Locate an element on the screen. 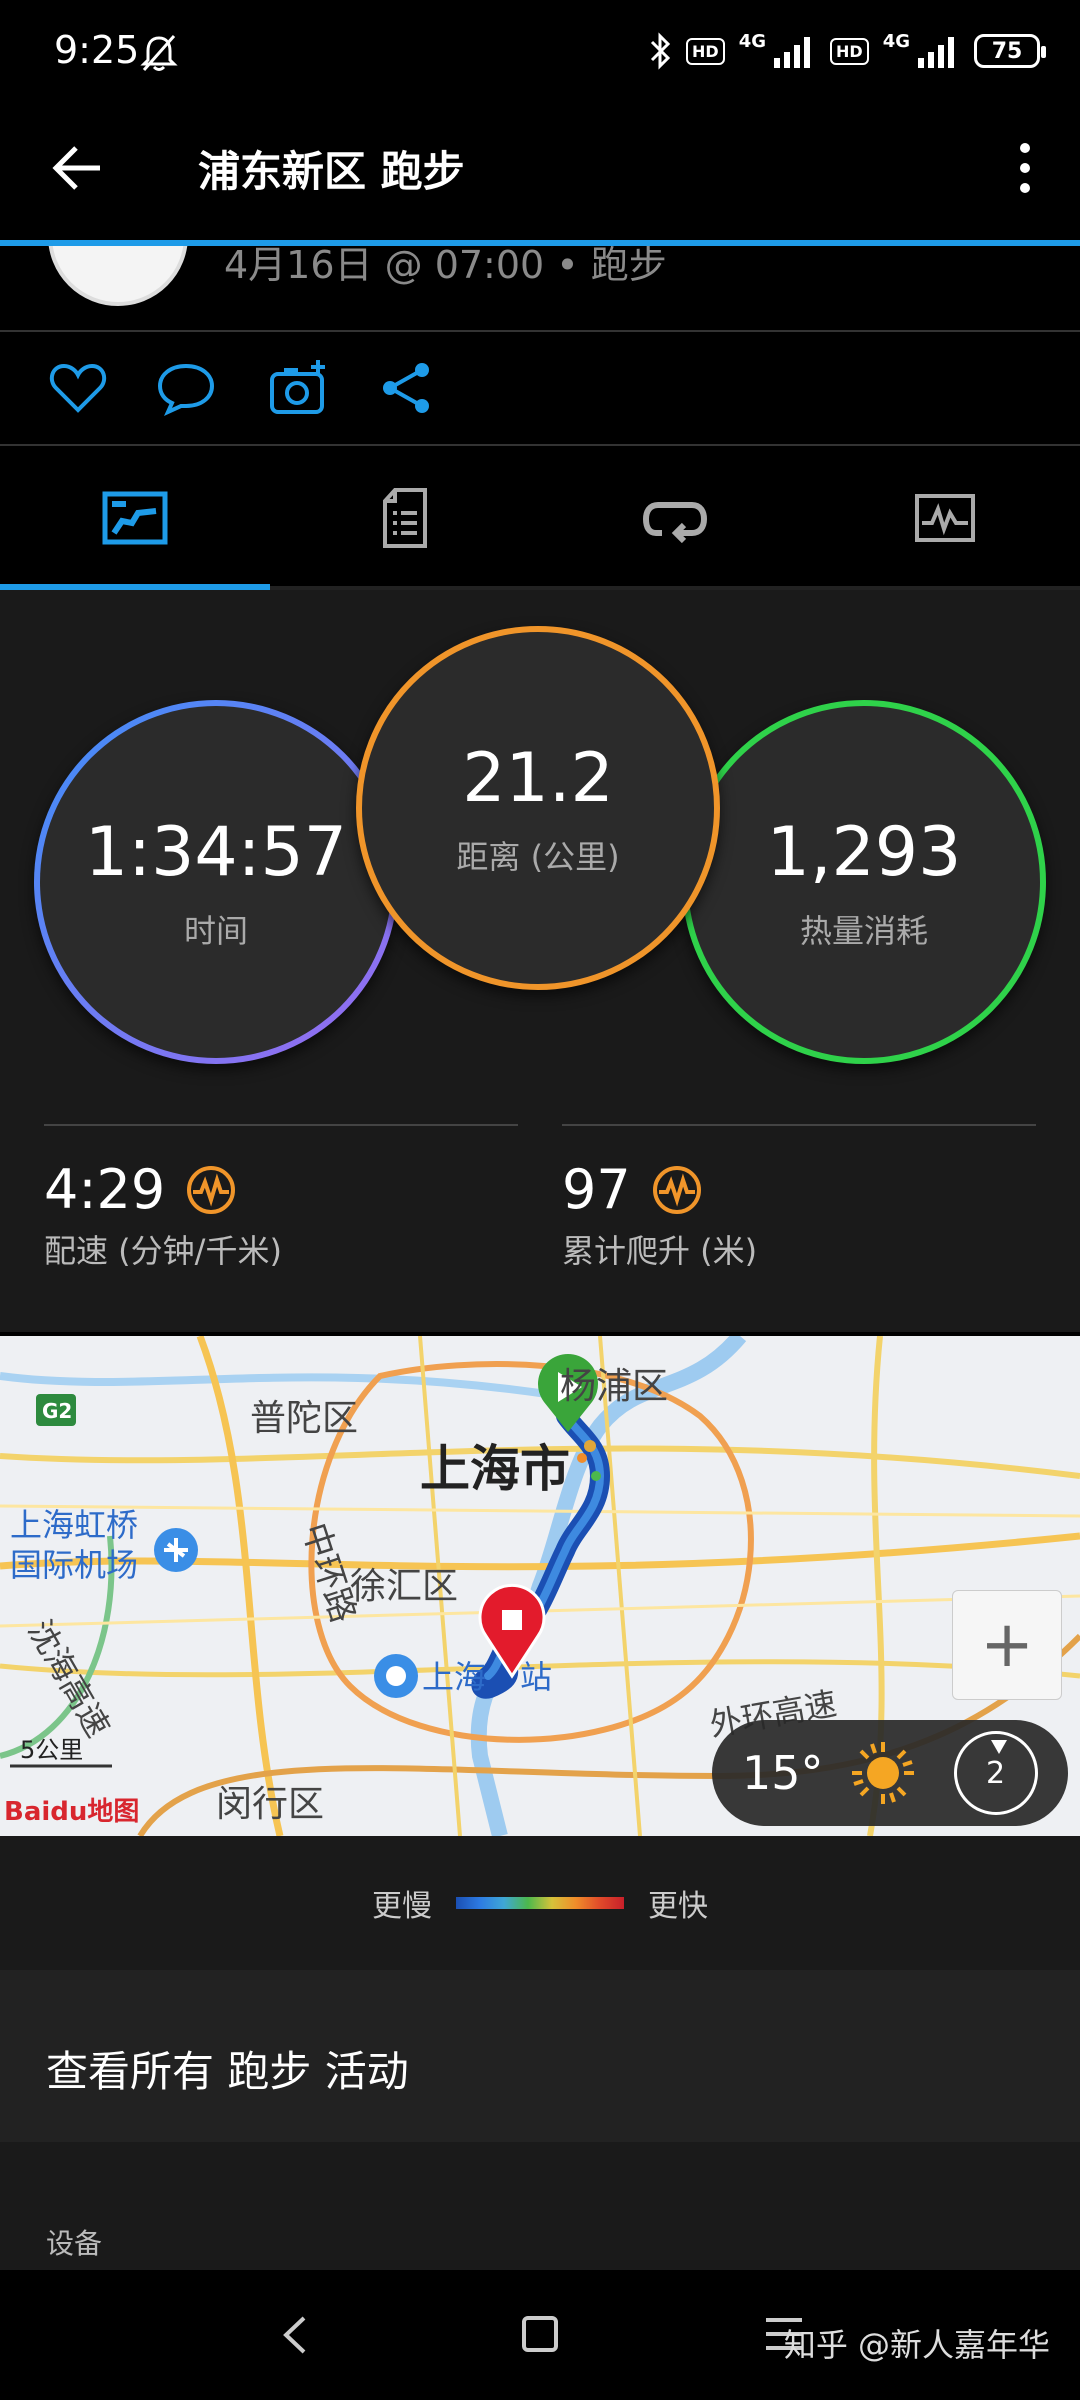 The height and width of the screenshot is (2400, 1080). signal-icon is located at coordinates (792, 52).